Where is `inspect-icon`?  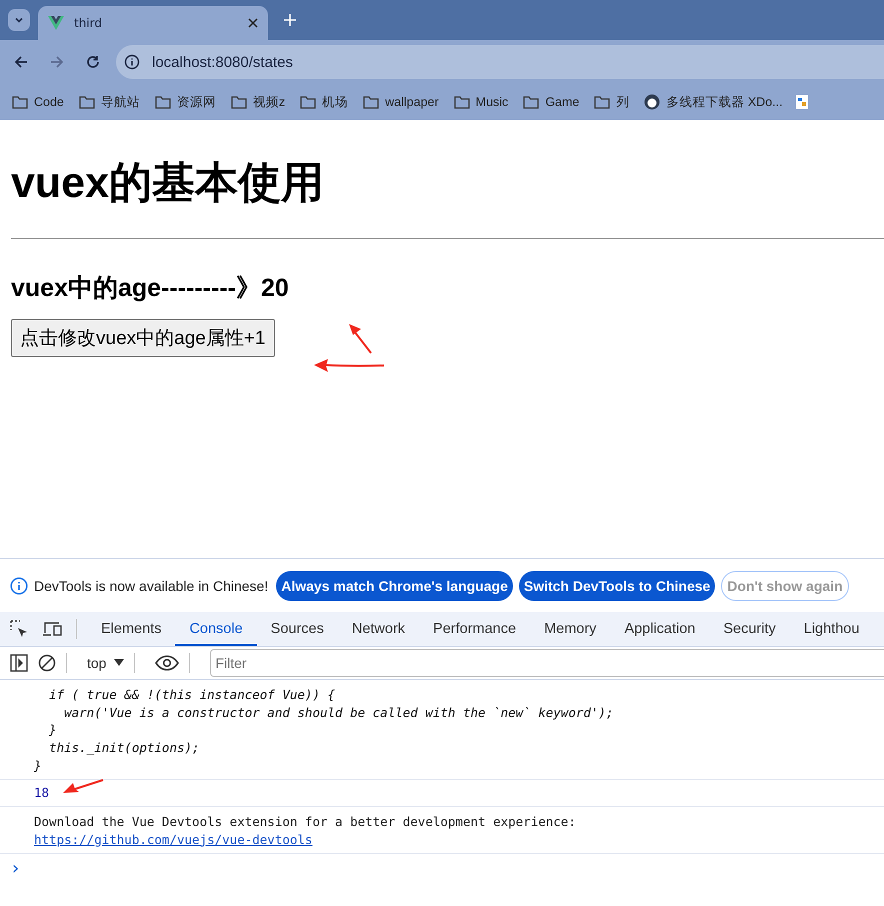 inspect-icon is located at coordinates (19, 629).